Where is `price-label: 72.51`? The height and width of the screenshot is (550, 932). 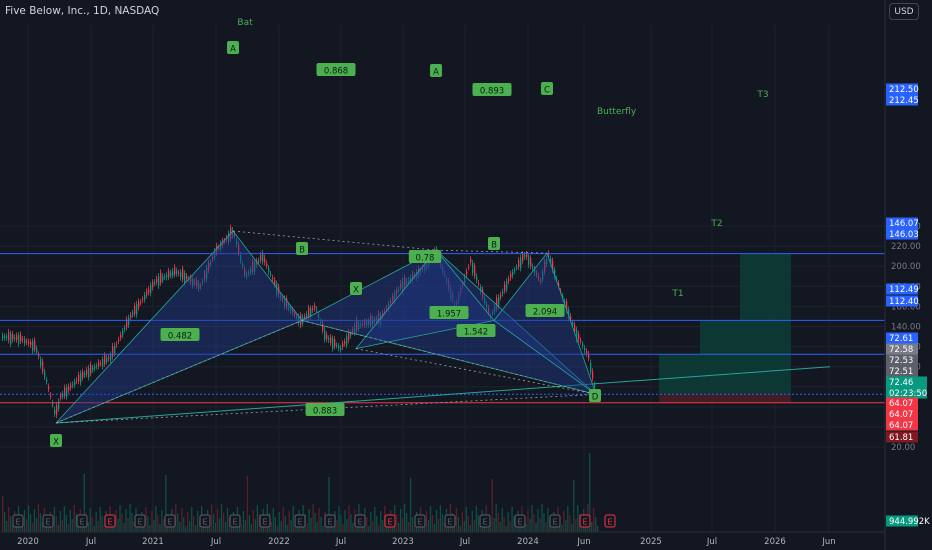
price-label: 72.51 is located at coordinates (902, 371).